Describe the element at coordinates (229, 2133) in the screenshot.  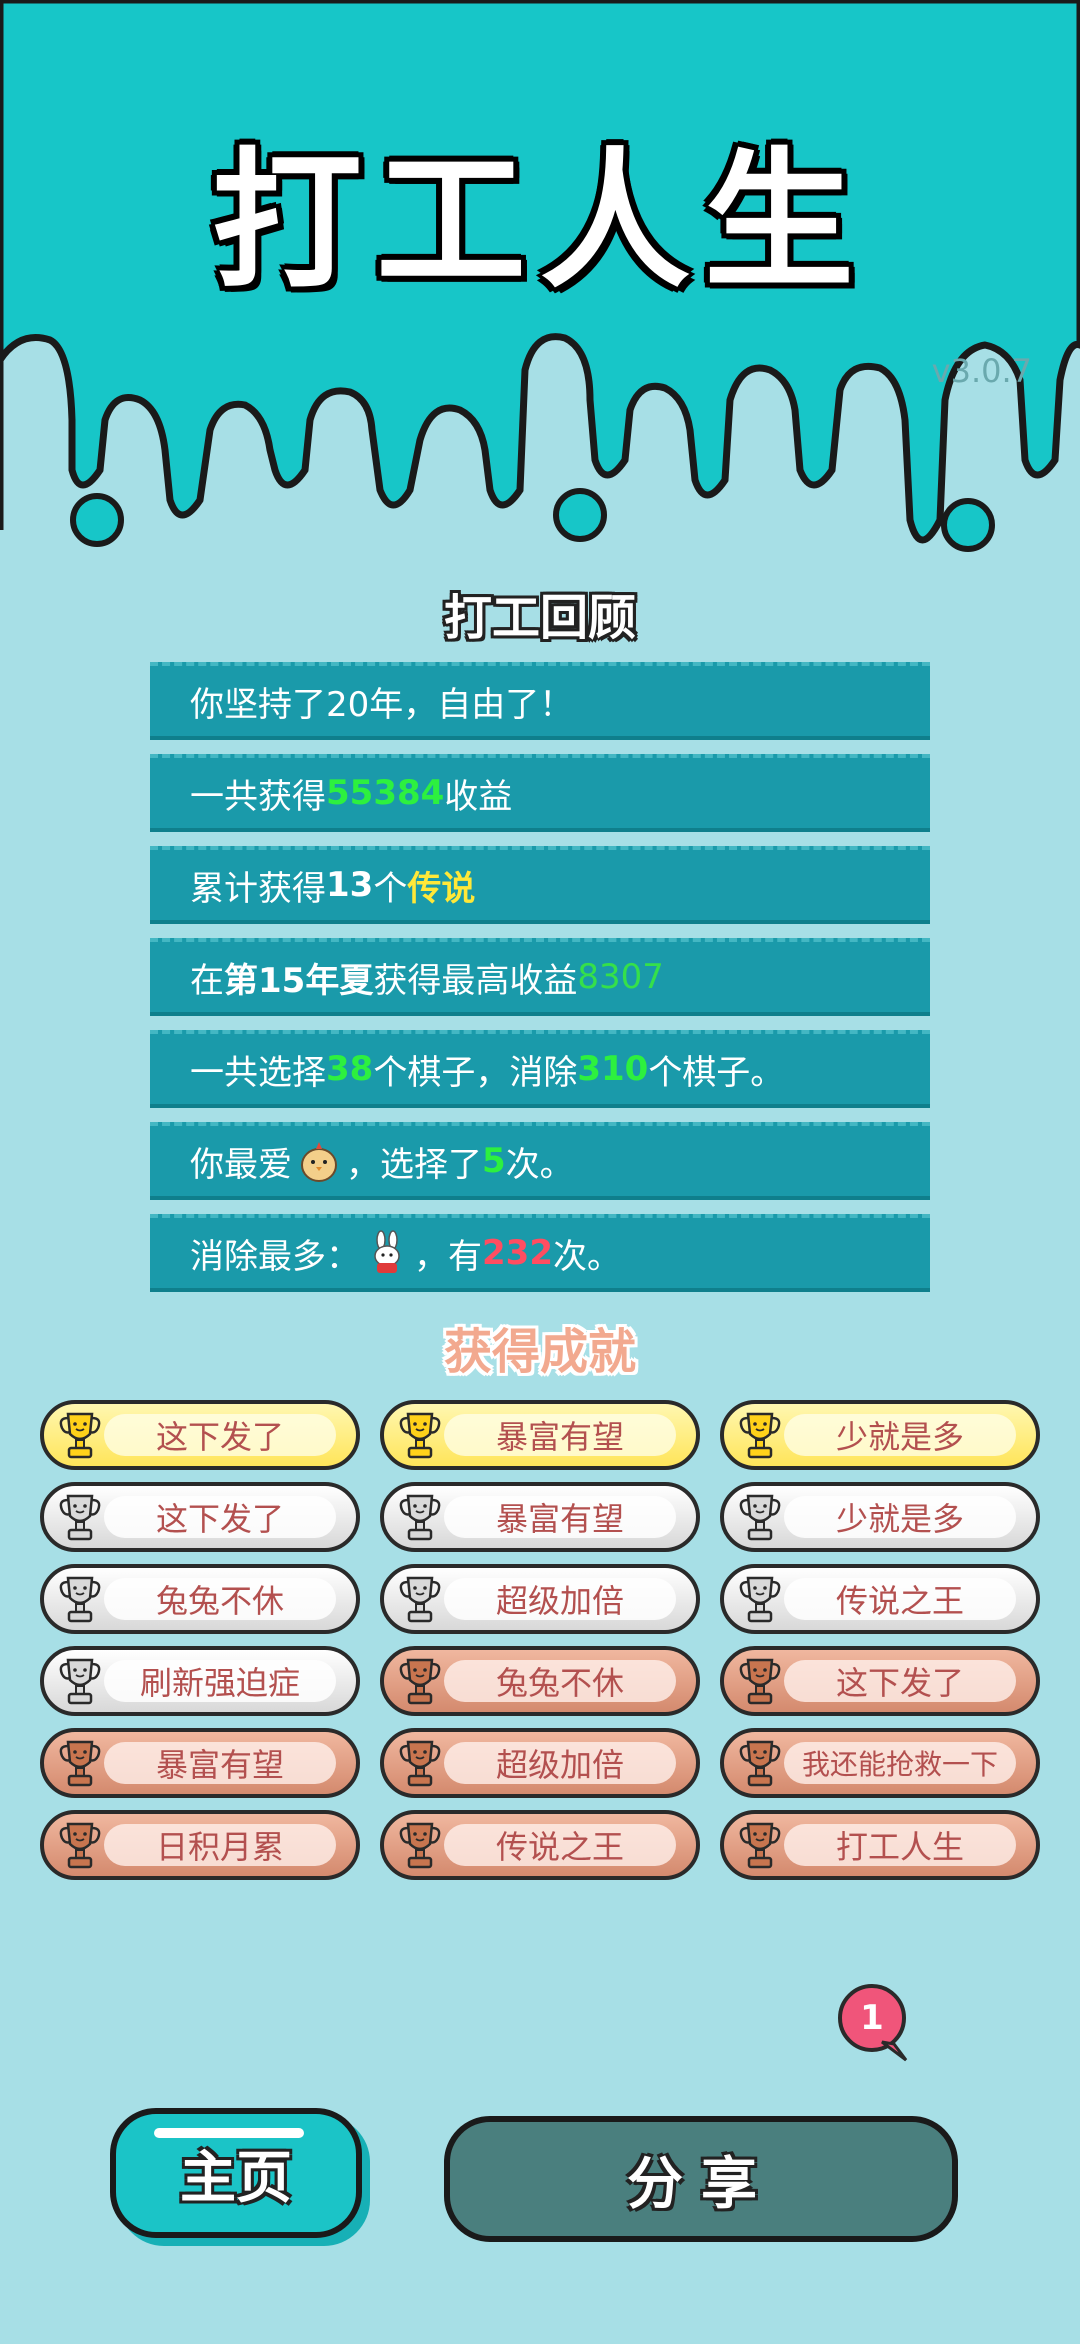
I see `button-gloss` at that location.